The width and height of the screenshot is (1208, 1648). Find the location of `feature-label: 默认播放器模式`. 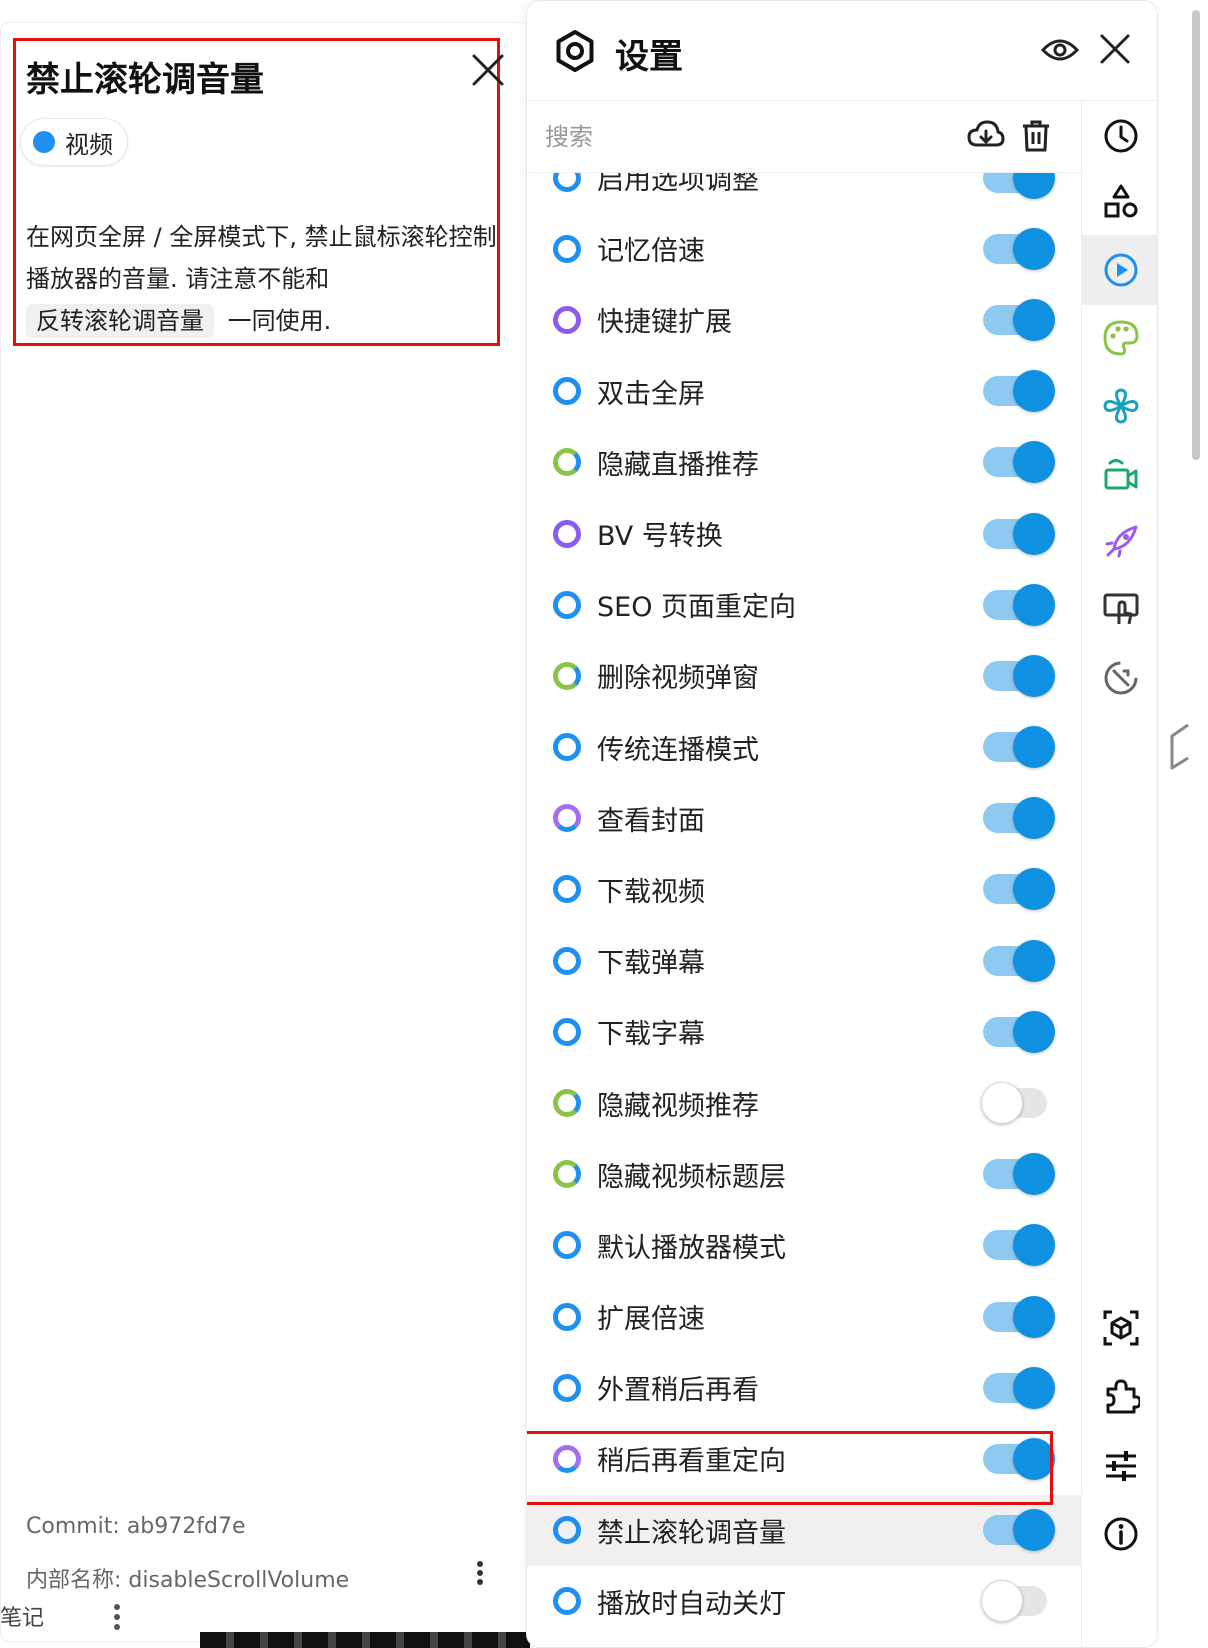

feature-label: 默认播放器模式 is located at coordinates (691, 1248).